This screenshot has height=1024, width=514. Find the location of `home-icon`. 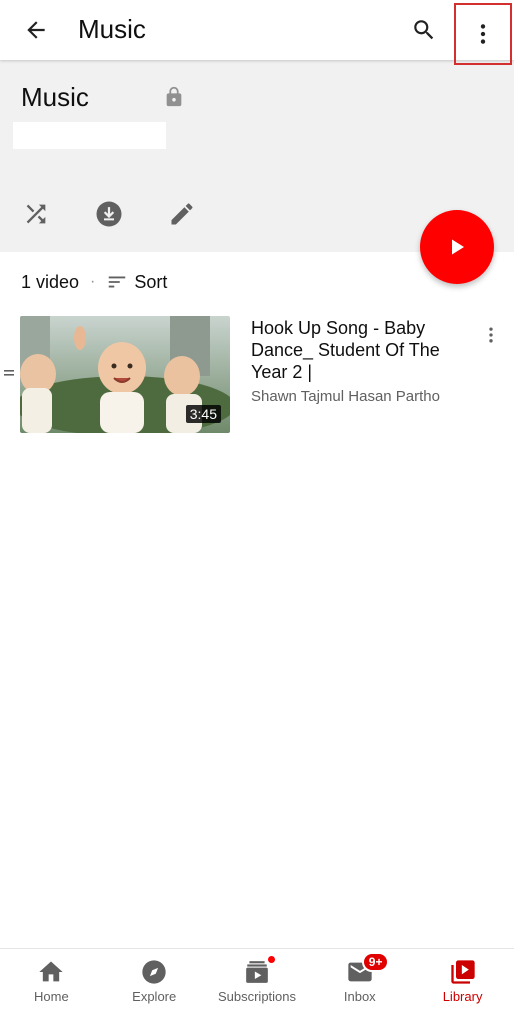

home-icon is located at coordinates (51, 972).